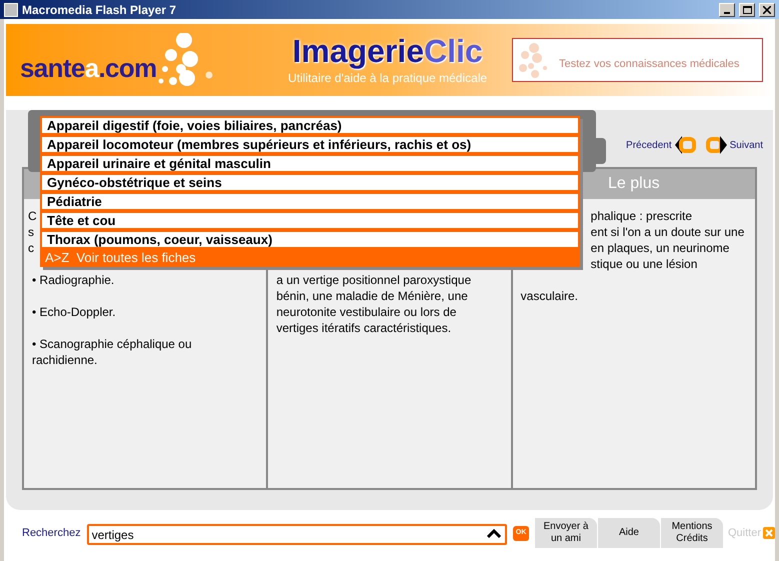 This screenshot has height=561, width=779. What do you see at coordinates (31, 232) in the screenshot?
I see `text-fragment: s` at bounding box center [31, 232].